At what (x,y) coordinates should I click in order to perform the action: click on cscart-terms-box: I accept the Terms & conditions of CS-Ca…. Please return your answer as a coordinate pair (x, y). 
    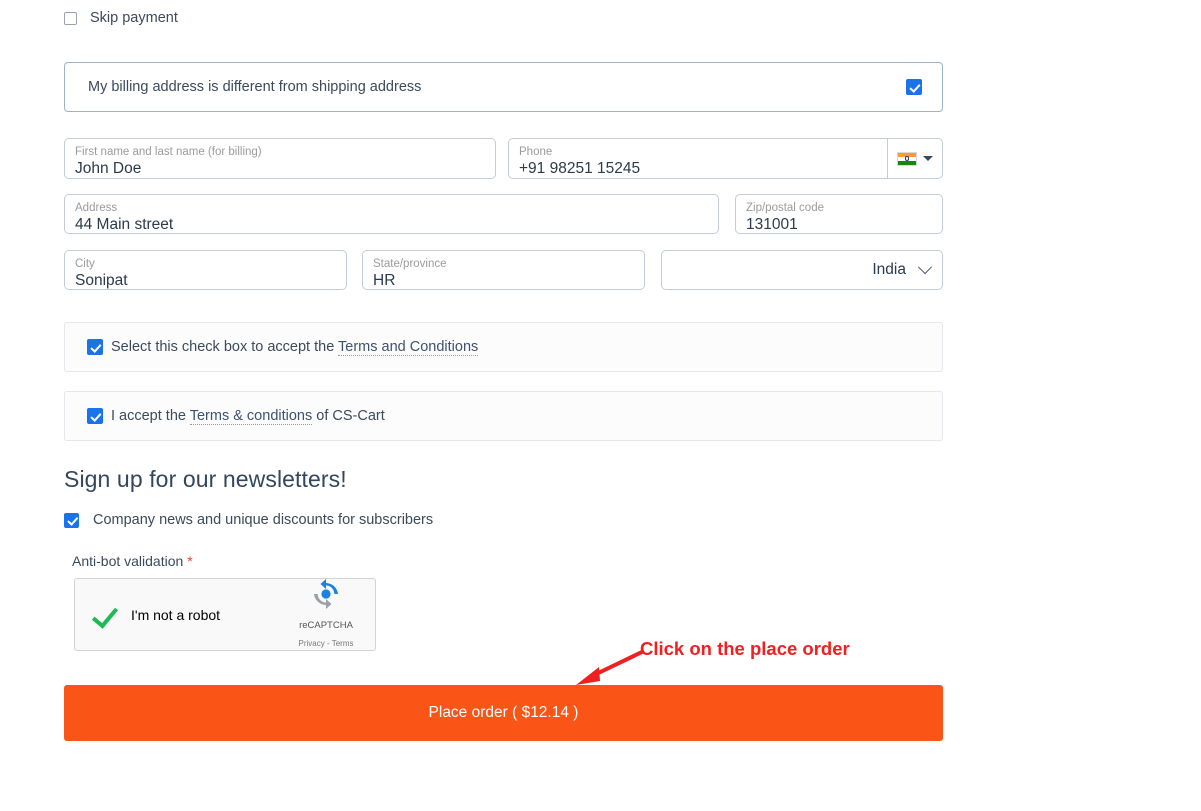
    Looking at the image, I should click on (503, 416).